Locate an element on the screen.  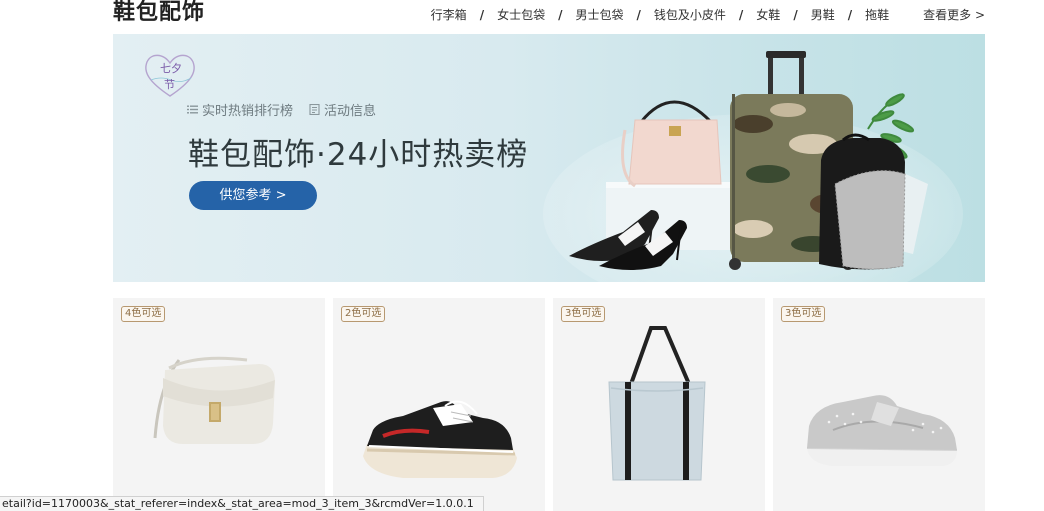
product-card: 4色可选 is located at coordinates (219, 404).